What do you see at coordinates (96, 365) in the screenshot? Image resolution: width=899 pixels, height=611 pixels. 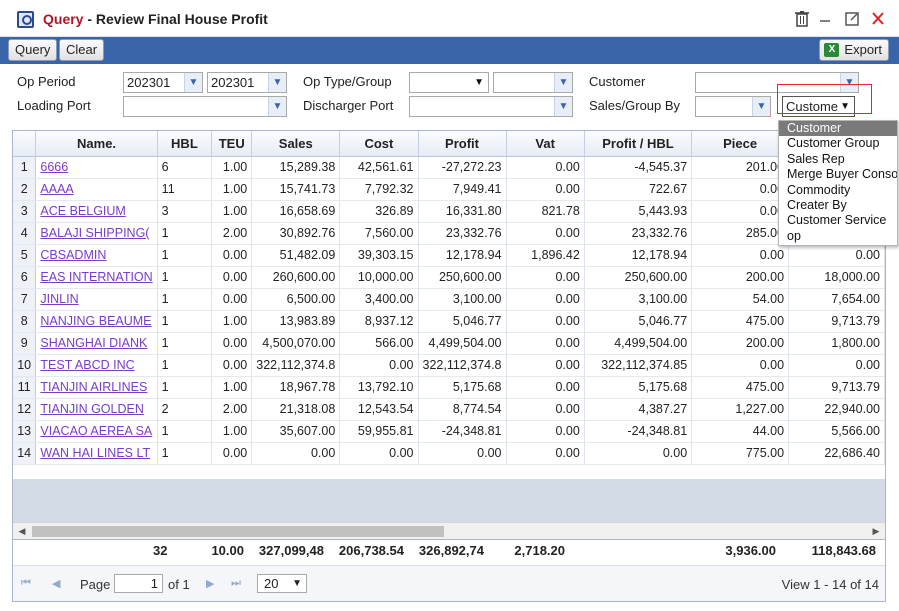 I see `customer-name-link: TEST ABCD INC` at bounding box center [96, 365].